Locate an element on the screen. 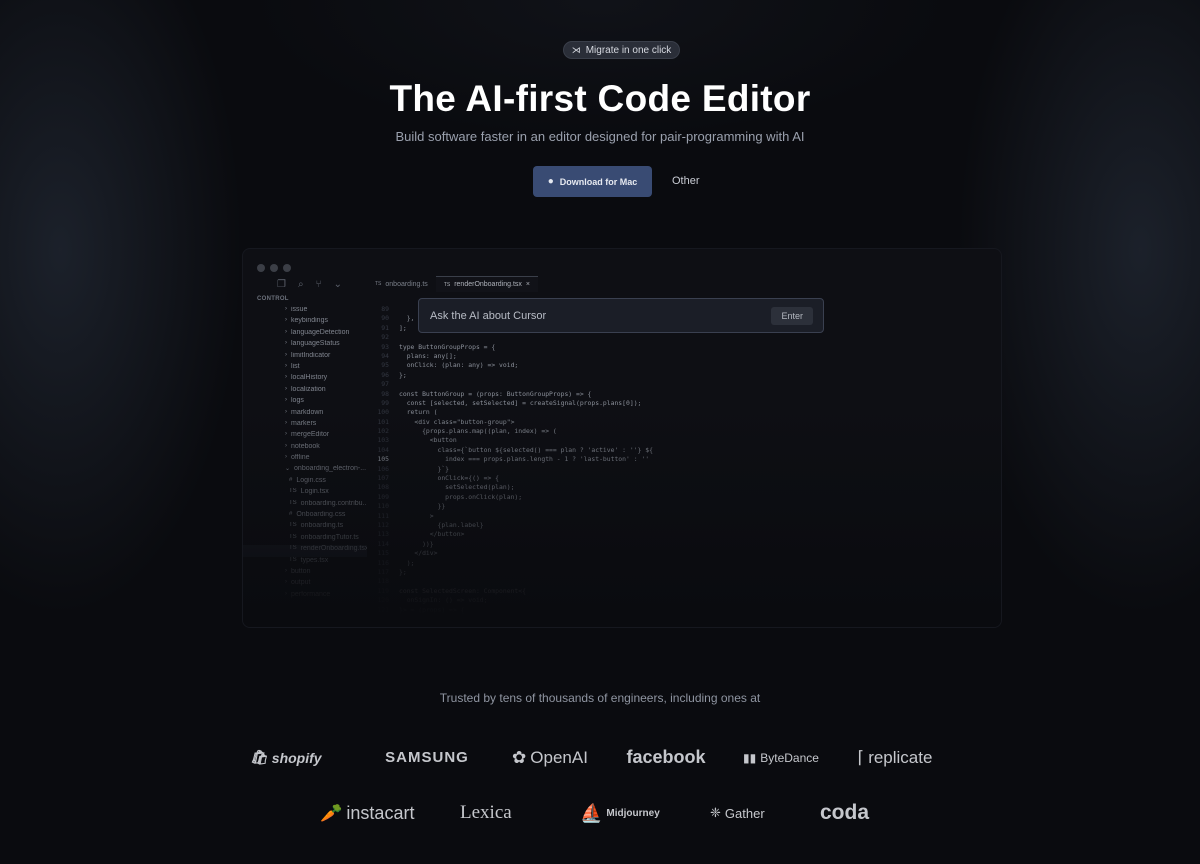 The width and height of the screenshot is (1200, 864). file-tree-label: localHistory is located at coordinates (309, 378).